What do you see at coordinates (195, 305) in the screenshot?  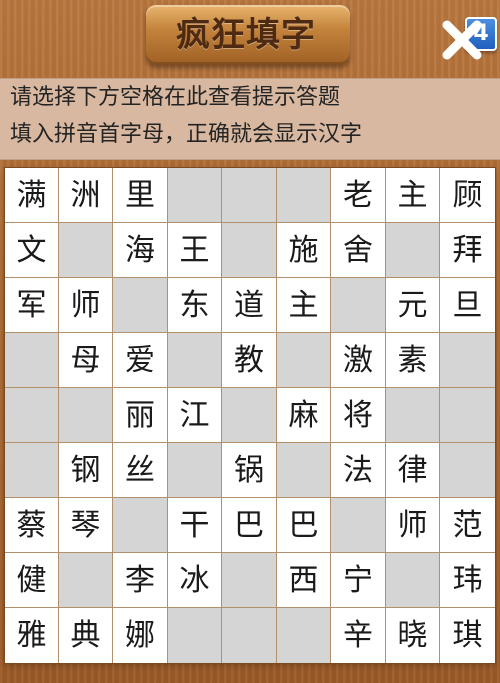 I see `filled-cell: 东` at bounding box center [195, 305].